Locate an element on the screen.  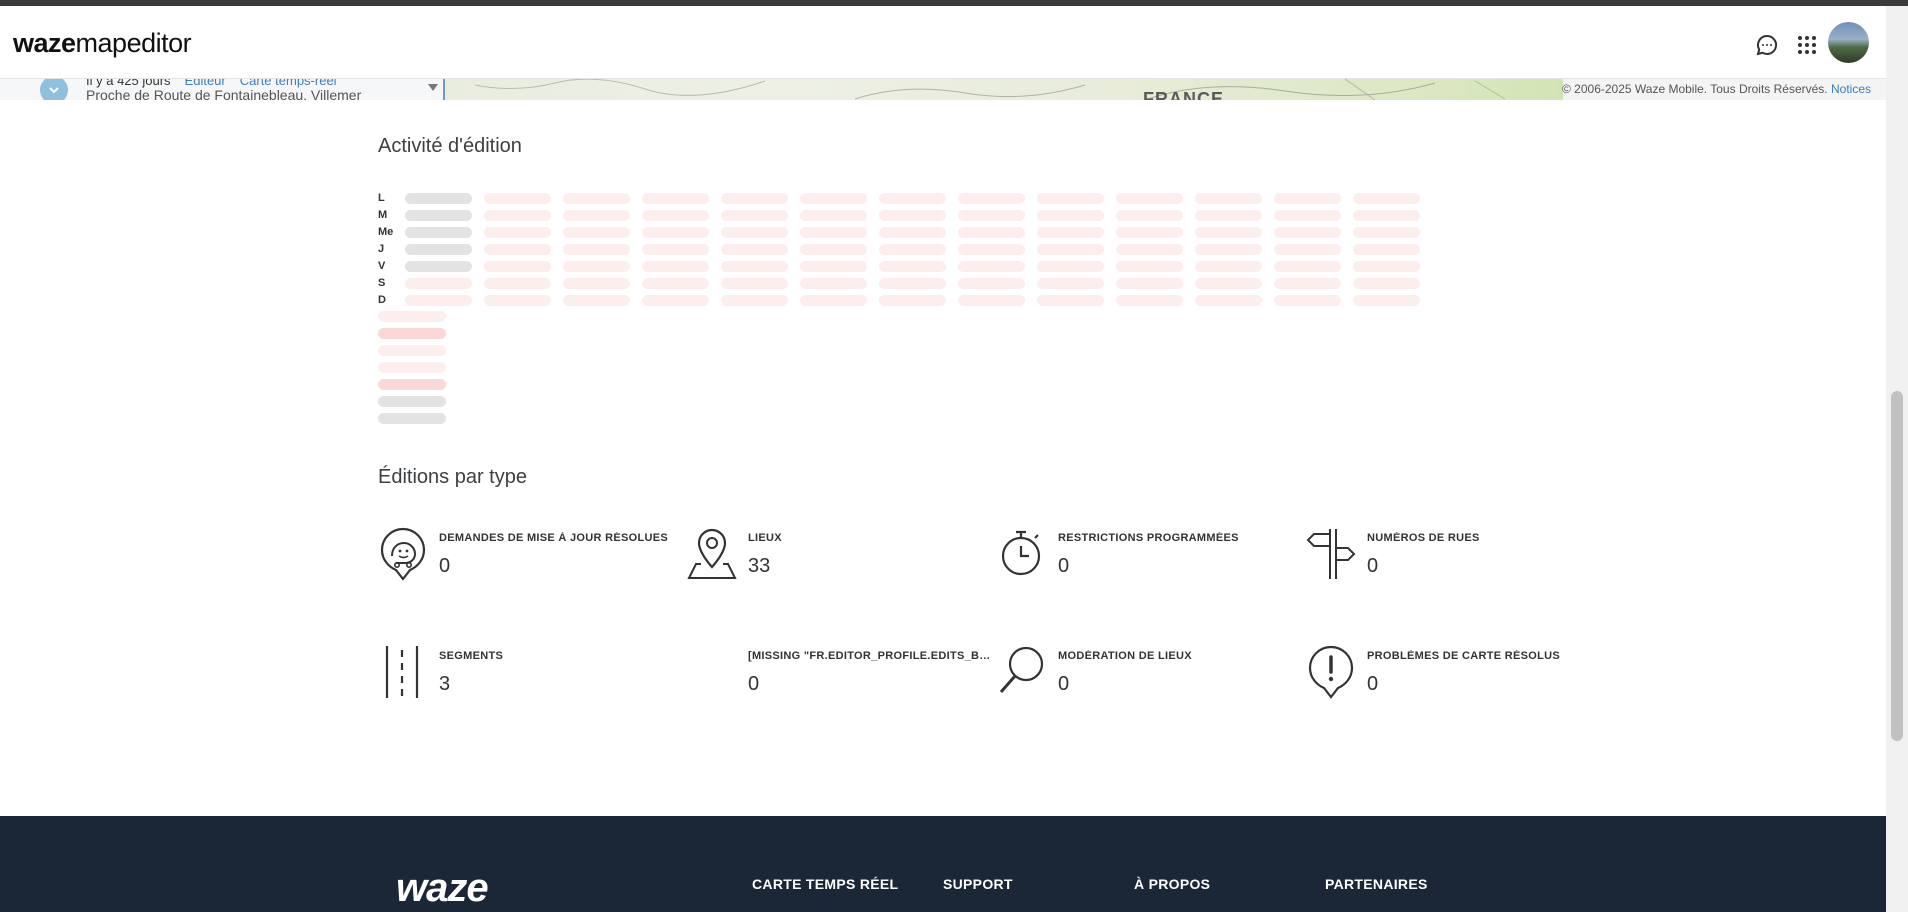
expand-button is located at coordinates (54, 89).